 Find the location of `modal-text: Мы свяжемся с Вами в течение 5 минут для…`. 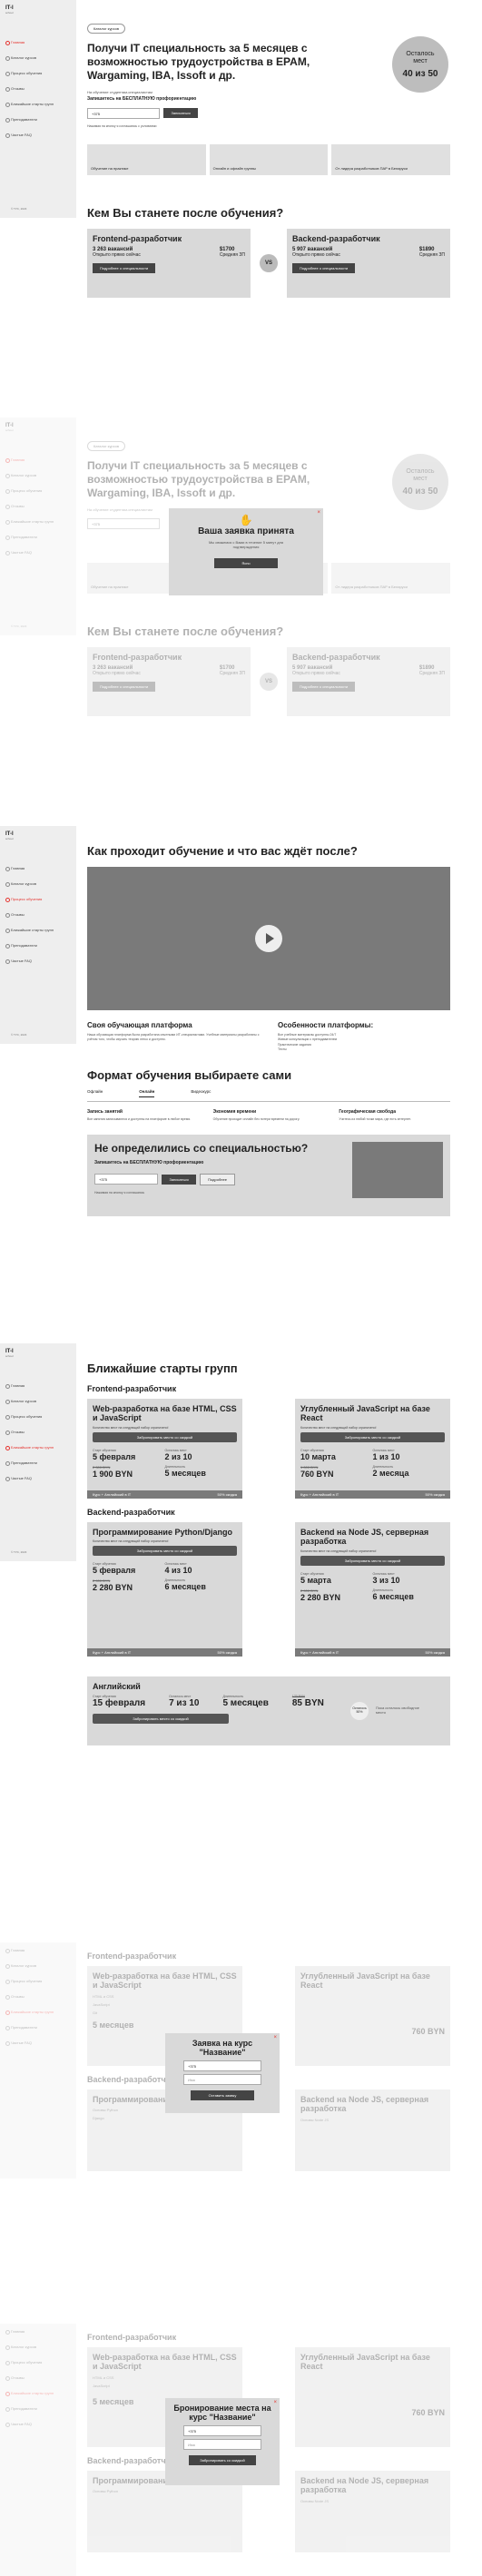

modal-text: Мы свяжемся с Вами в течение 5 минут для… is located at coordinates (246, 544).